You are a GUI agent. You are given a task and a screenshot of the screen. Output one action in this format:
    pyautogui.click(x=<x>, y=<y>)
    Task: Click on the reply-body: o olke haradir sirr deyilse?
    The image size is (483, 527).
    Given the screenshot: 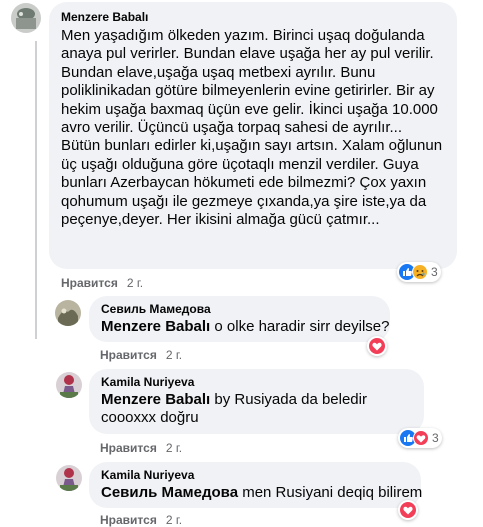 What is the action you would take?
    pyautogui.click(x=300, y=326)
    